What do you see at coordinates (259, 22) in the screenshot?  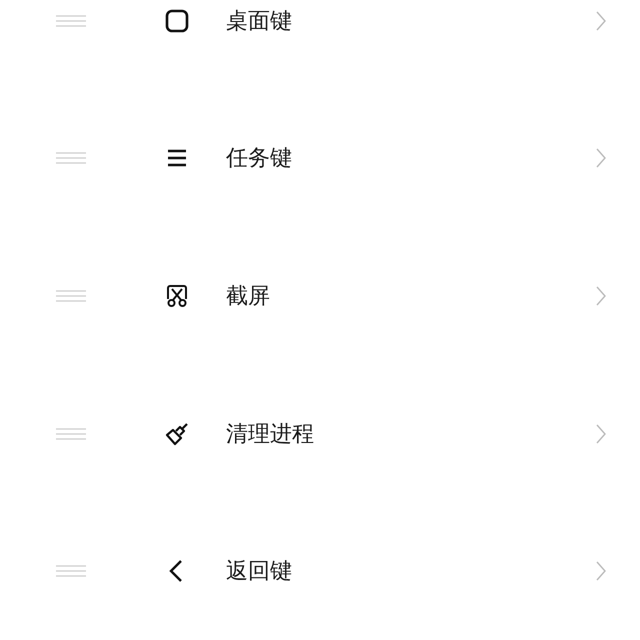 I see `item-label: 桌面键` at bounding box center [259, 22].